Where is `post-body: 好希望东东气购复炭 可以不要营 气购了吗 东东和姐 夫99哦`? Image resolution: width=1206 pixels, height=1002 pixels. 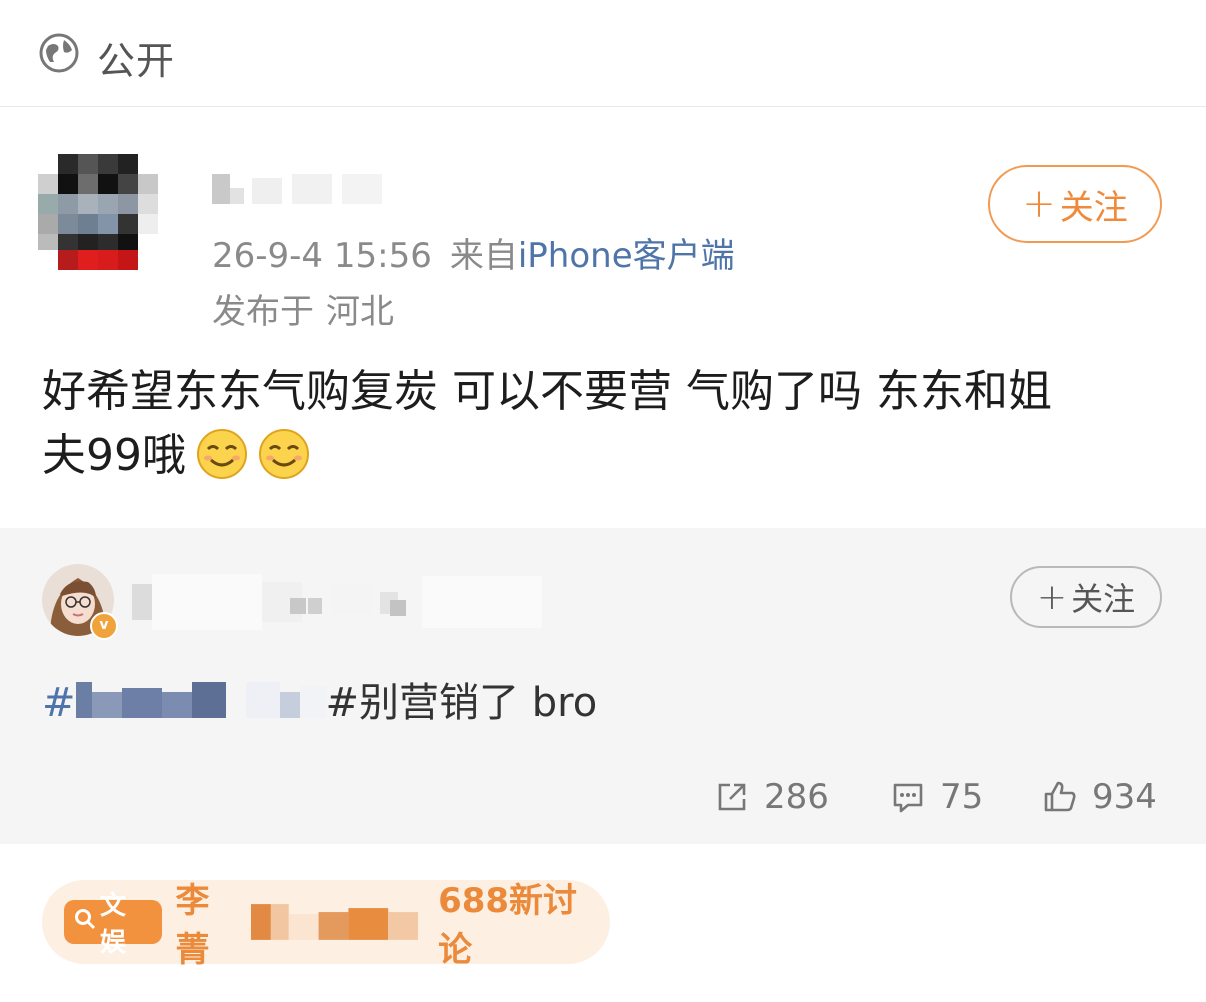 post-body: 好希望东东气购复炭 可以不要营 气购了吗 东东和姐 夫99哦 is located at coordinates (607, 424).